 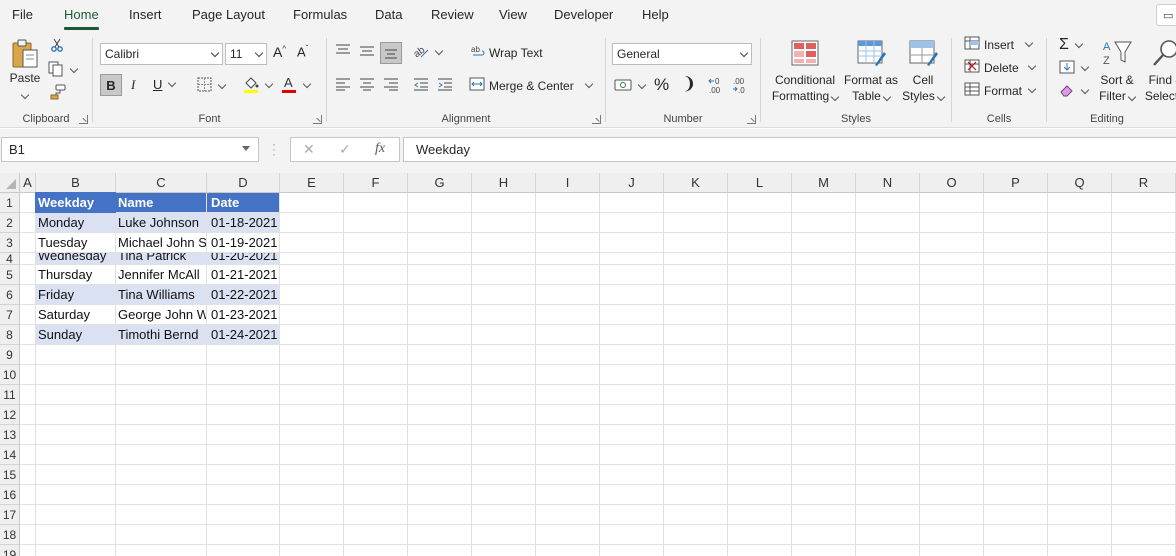 I want to click on comma-style-button: ❩, so click(x=689, y=84).